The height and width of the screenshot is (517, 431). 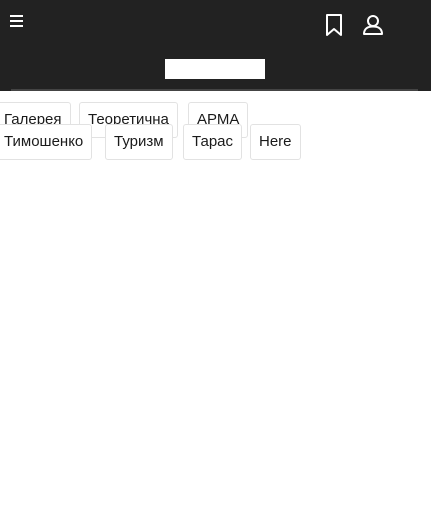 What do you see at coordinates (139, 142) in the screenshot?
I see `tag-turyzm: Туризм` at bounding box center [139, 142].